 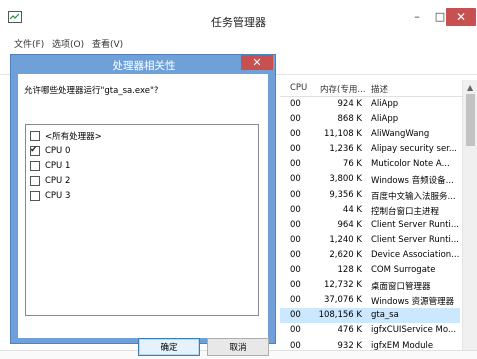 I want to click on cell-memory: 11,108 K, so click(x=342, y=134).